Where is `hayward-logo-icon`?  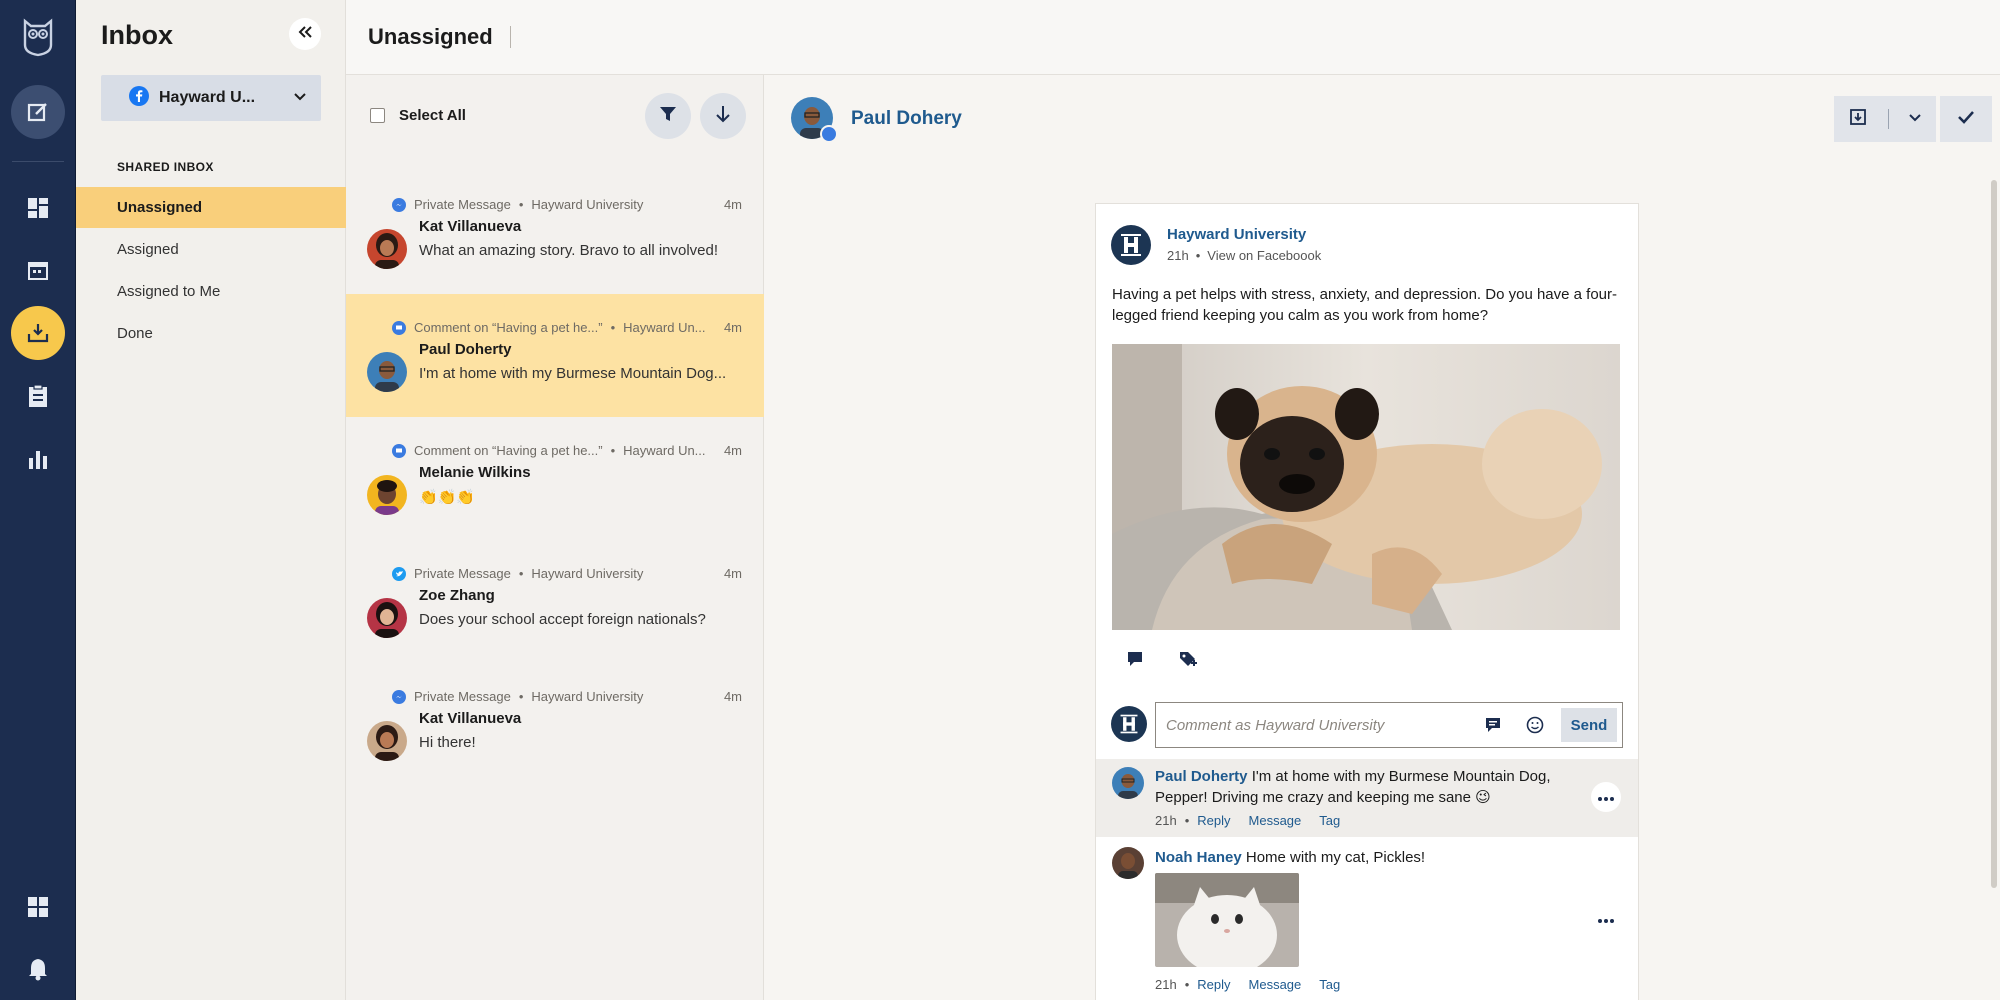 hayward-logo-icon is located at coordinates (1131, 245).